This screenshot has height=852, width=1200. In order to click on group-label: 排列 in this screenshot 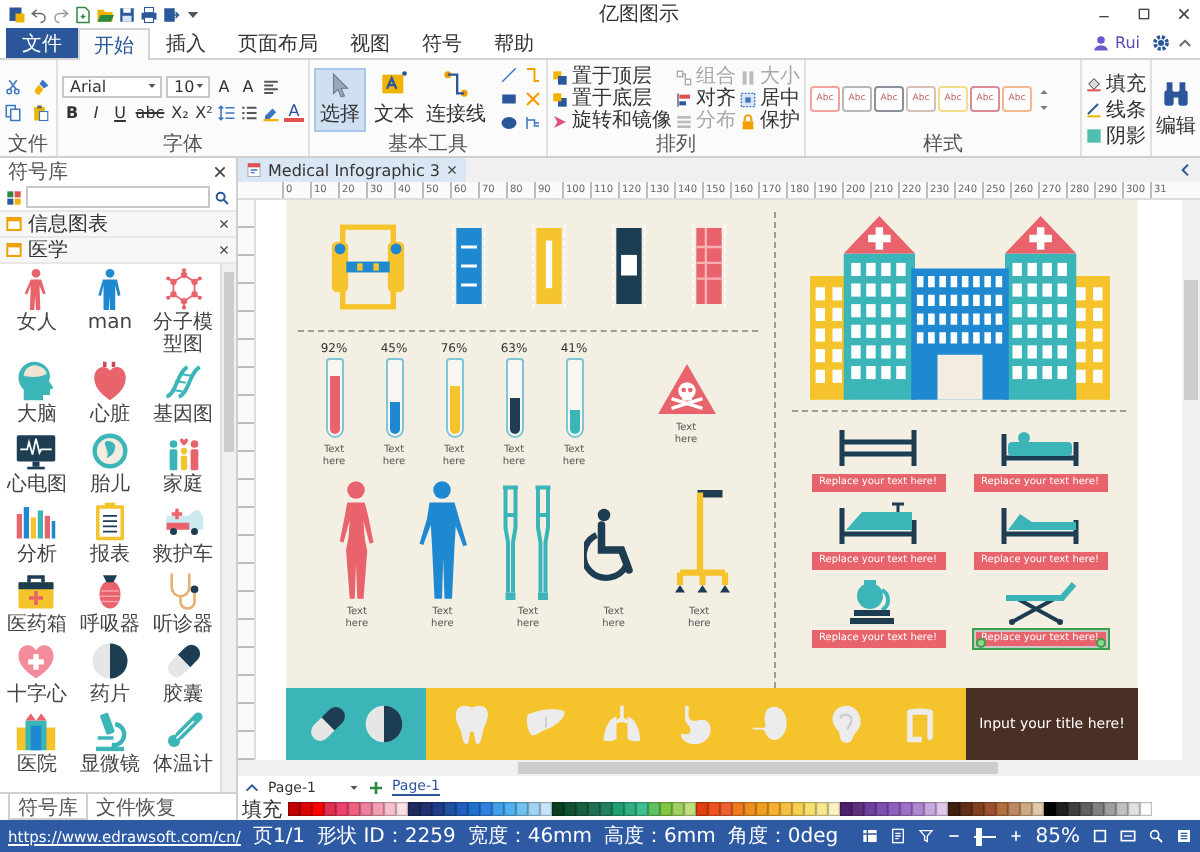, I will do `click(676, 145)`.